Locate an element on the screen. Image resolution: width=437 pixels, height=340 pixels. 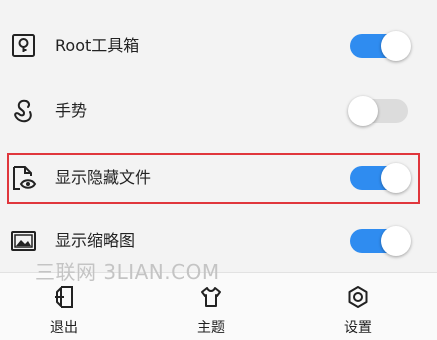
exit-icon is located at coordinates (64, 297).